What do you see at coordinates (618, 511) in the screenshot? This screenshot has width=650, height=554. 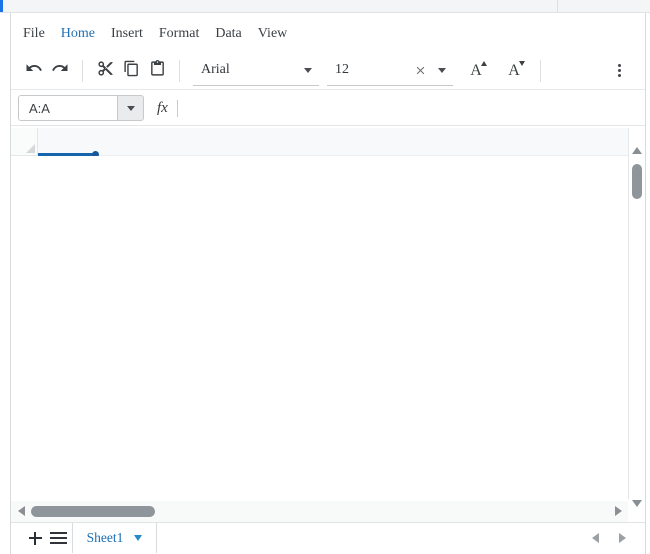 I see `scroll-right-icon` at bounding box center [618, 511].